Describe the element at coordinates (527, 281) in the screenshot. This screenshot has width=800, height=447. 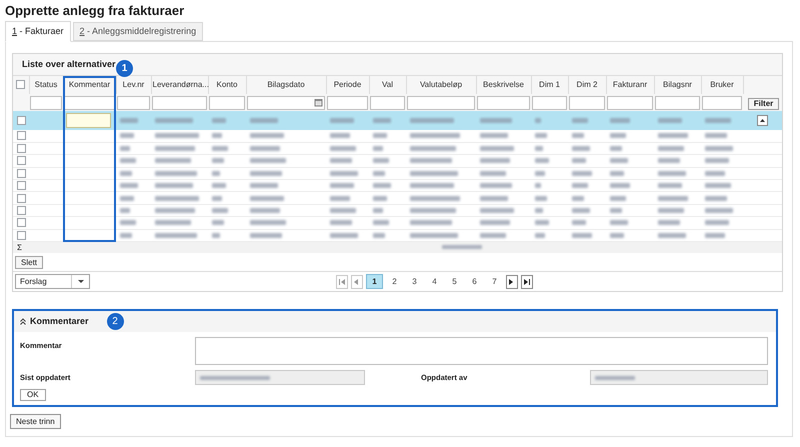
I see `last-page-button` at that location.